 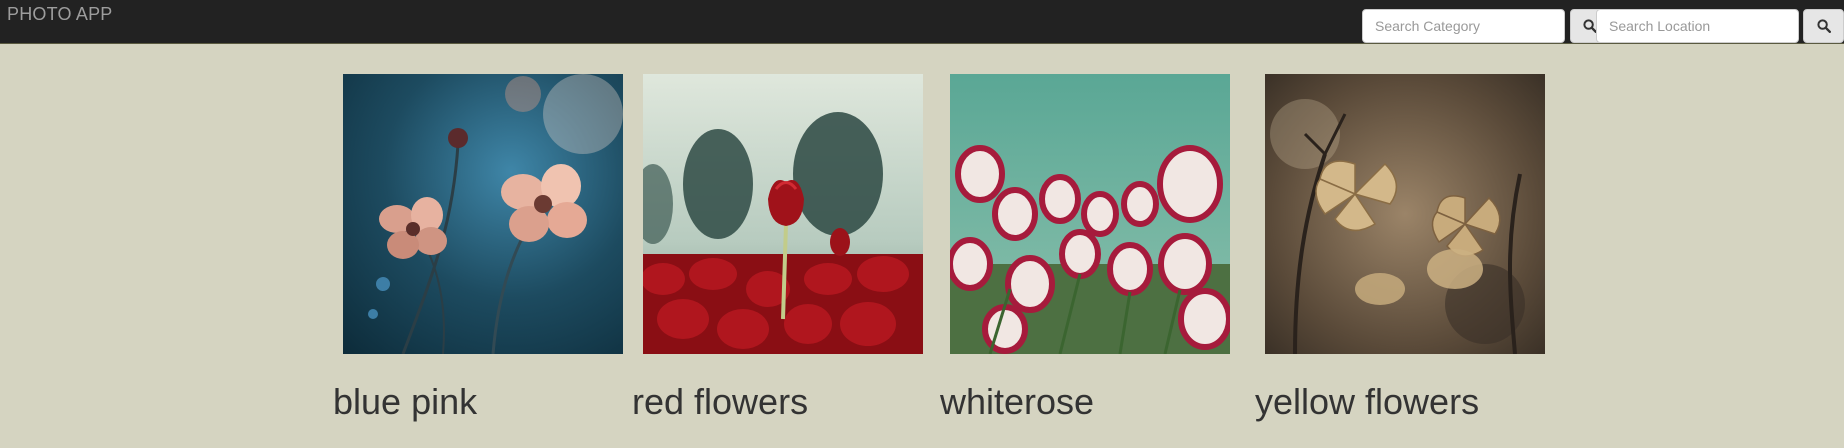 I want to click on photo-yellow-flowers, so click(x=1405, y=214).